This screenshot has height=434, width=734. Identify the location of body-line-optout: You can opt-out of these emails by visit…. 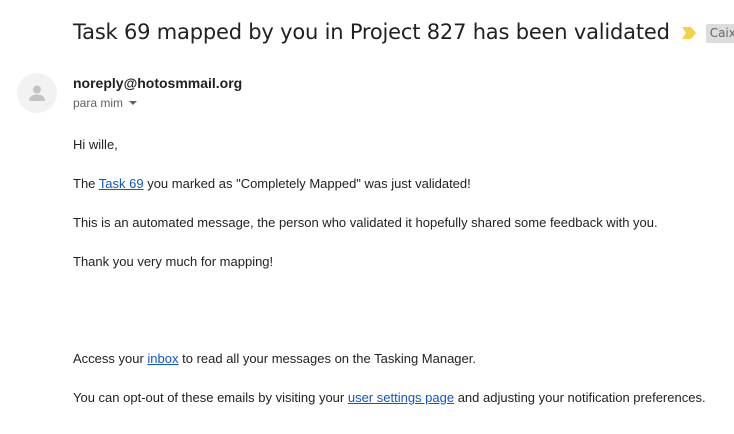
(389, 397).